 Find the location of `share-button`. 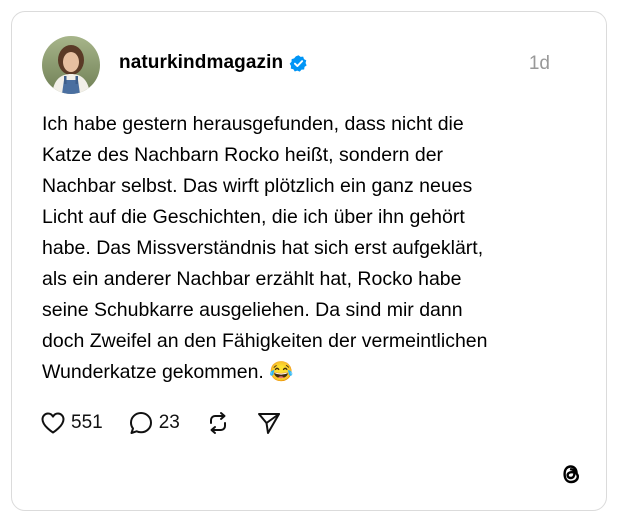

share-button is located at coordinates (269, 423).